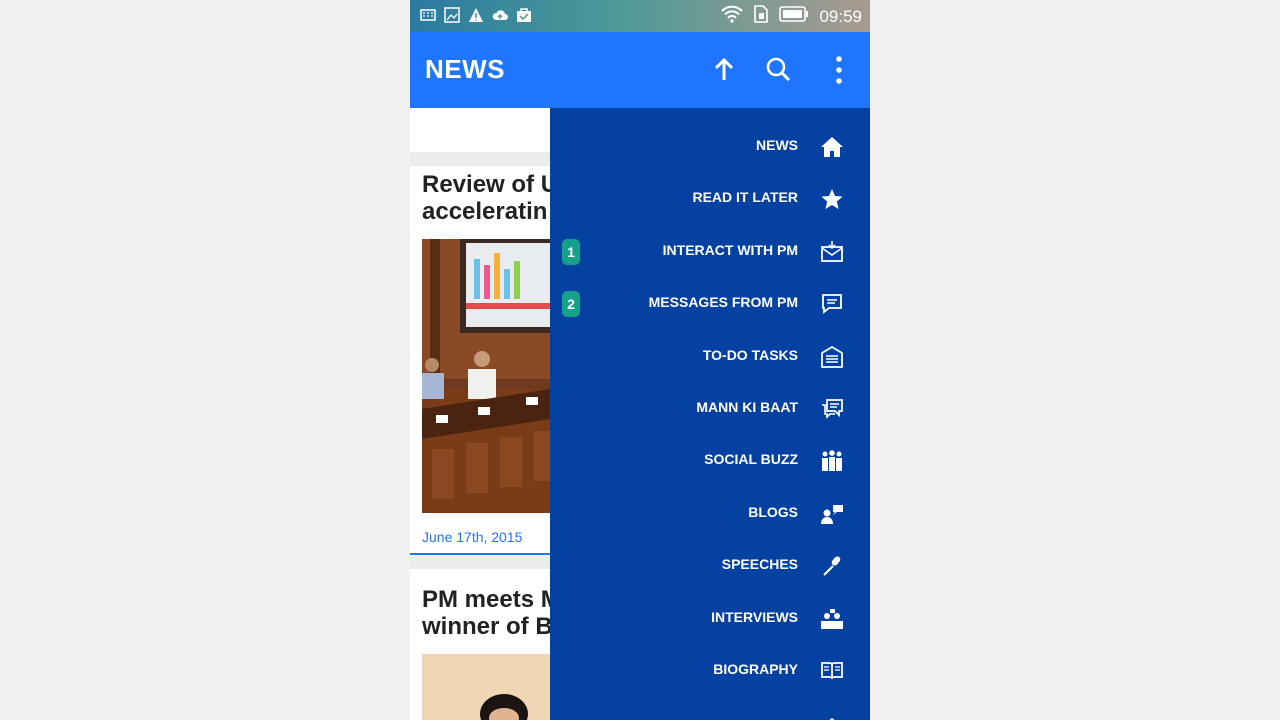  I want to click on drawer-item-social-buzz: SOCIAL BUZZ, so click(710, 461).